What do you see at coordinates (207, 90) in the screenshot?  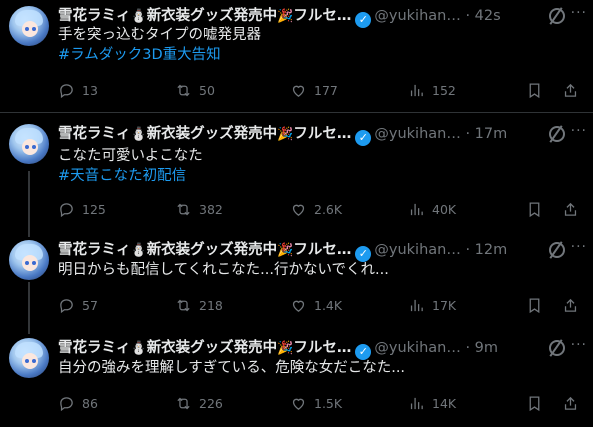 I see `repost-count: 50` at bounding box center [207, 90].